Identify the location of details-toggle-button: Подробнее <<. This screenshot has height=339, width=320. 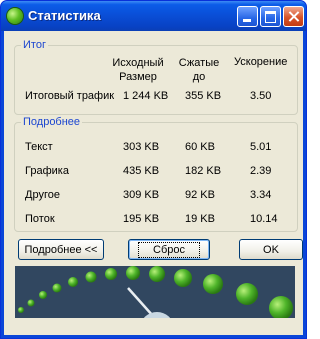
(61, 249).